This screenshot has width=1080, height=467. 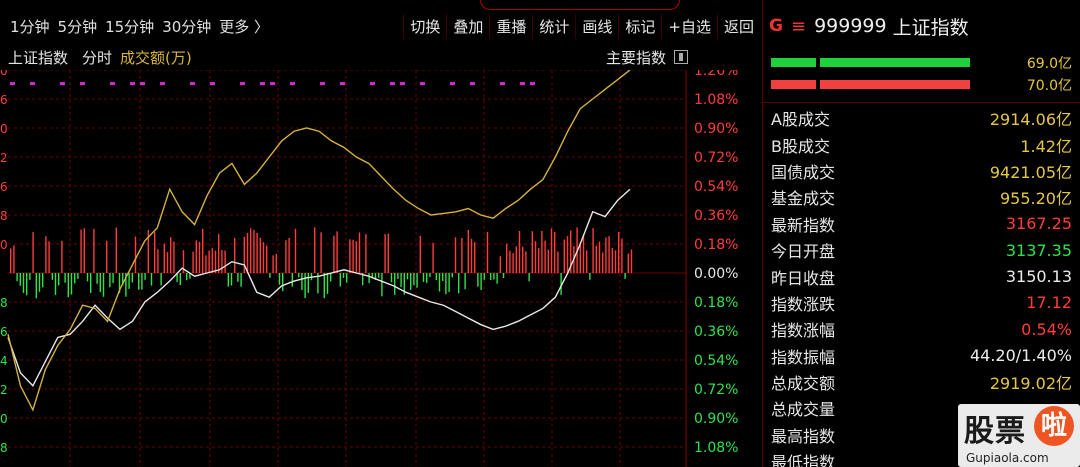 What do you see at coordinates (803, 436) in the screenshot?
I see `stat-label: 最高指数` at bounding box center [803, 436].